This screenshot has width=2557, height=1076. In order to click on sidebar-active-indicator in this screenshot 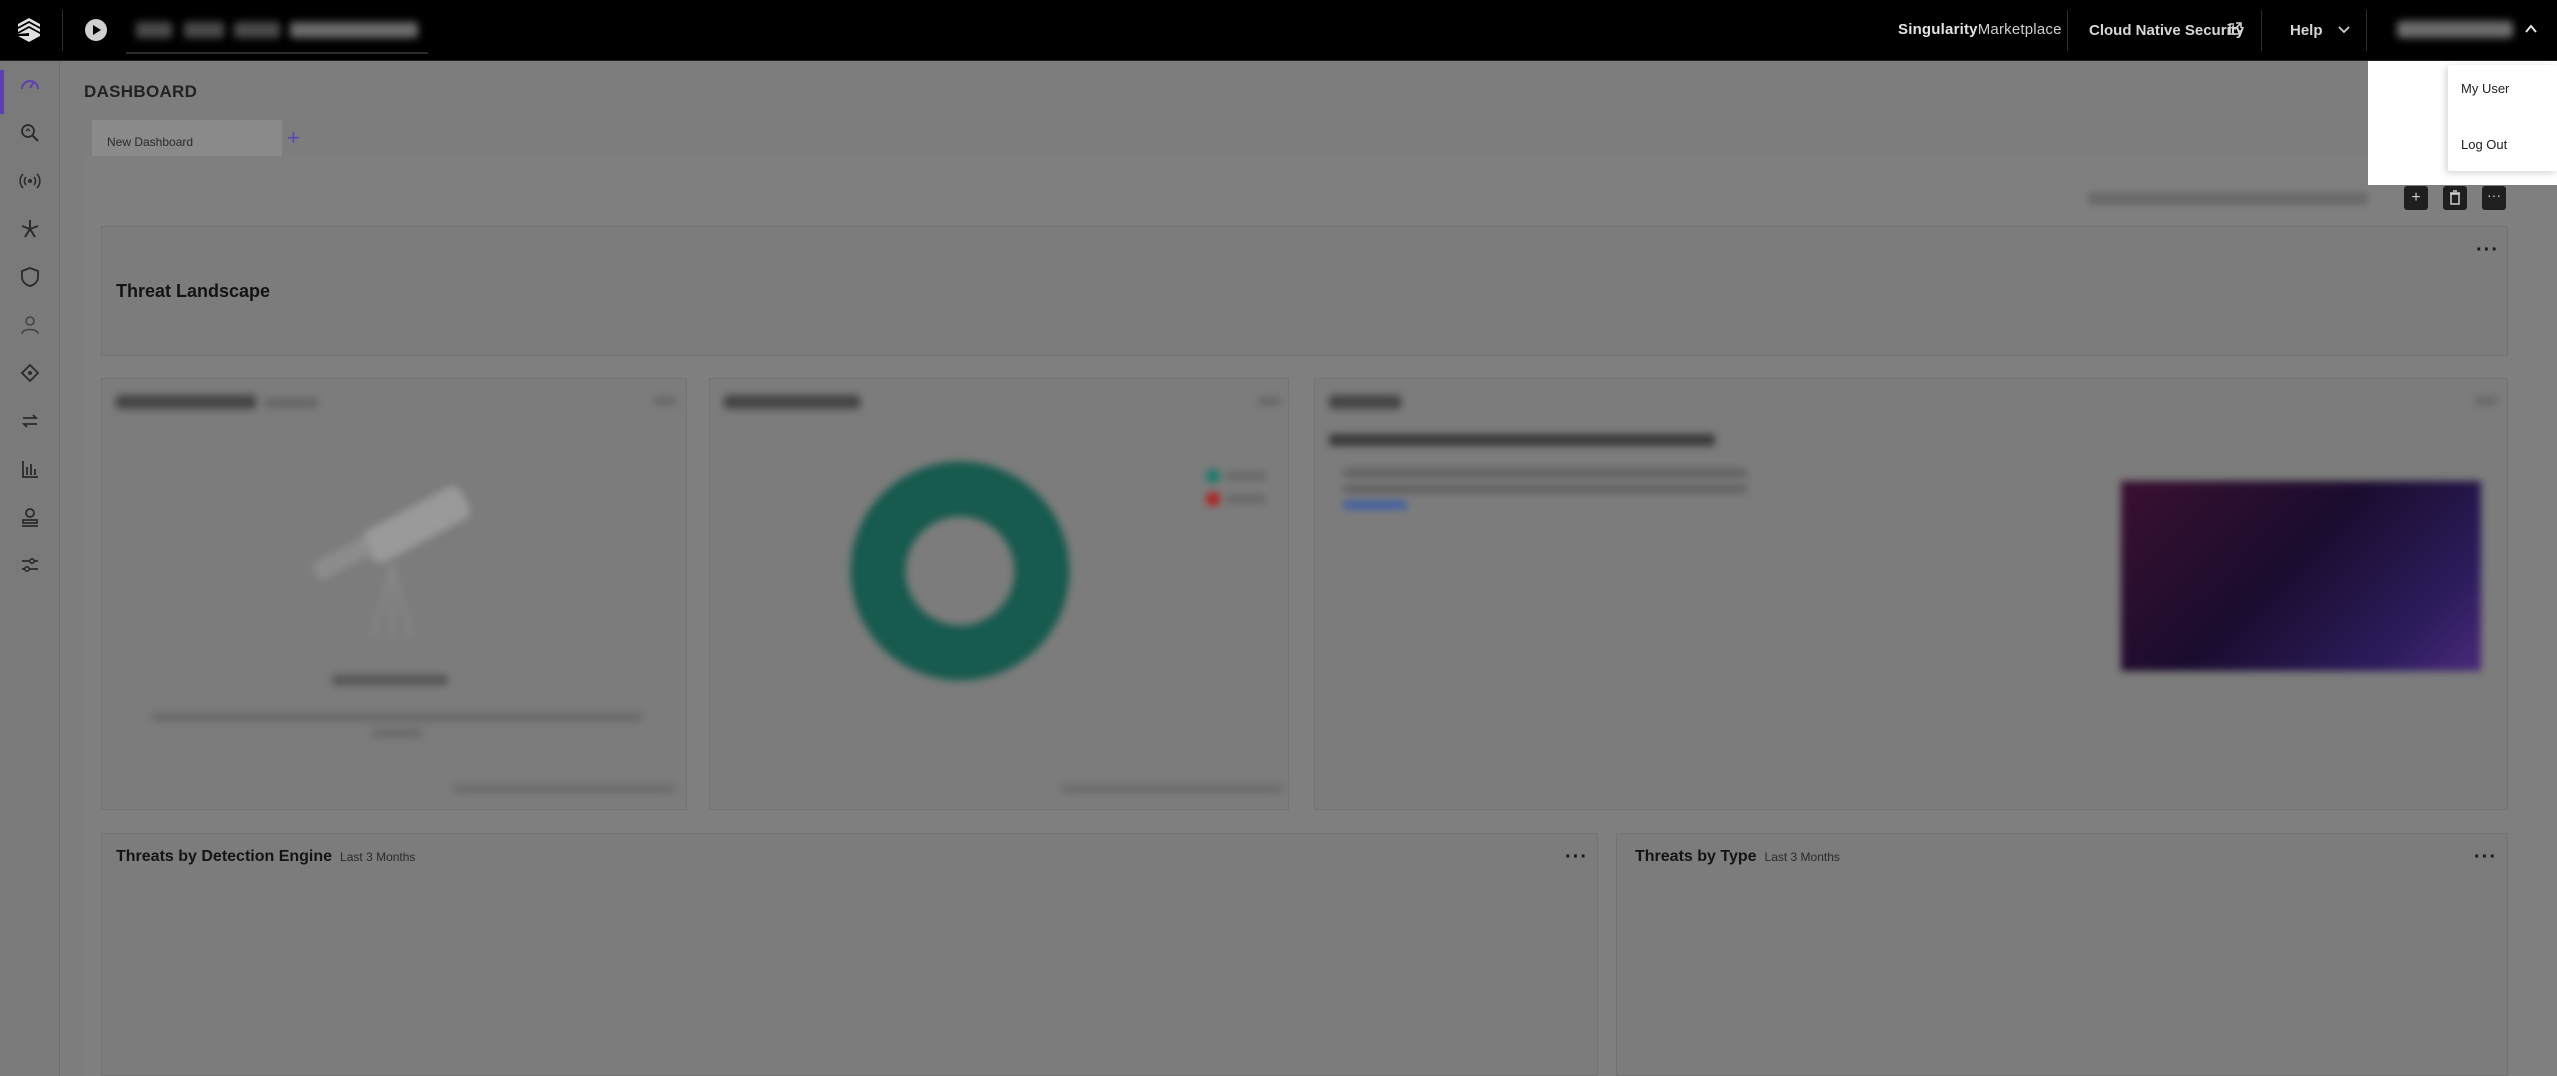, I will do `click(2, 92)`.